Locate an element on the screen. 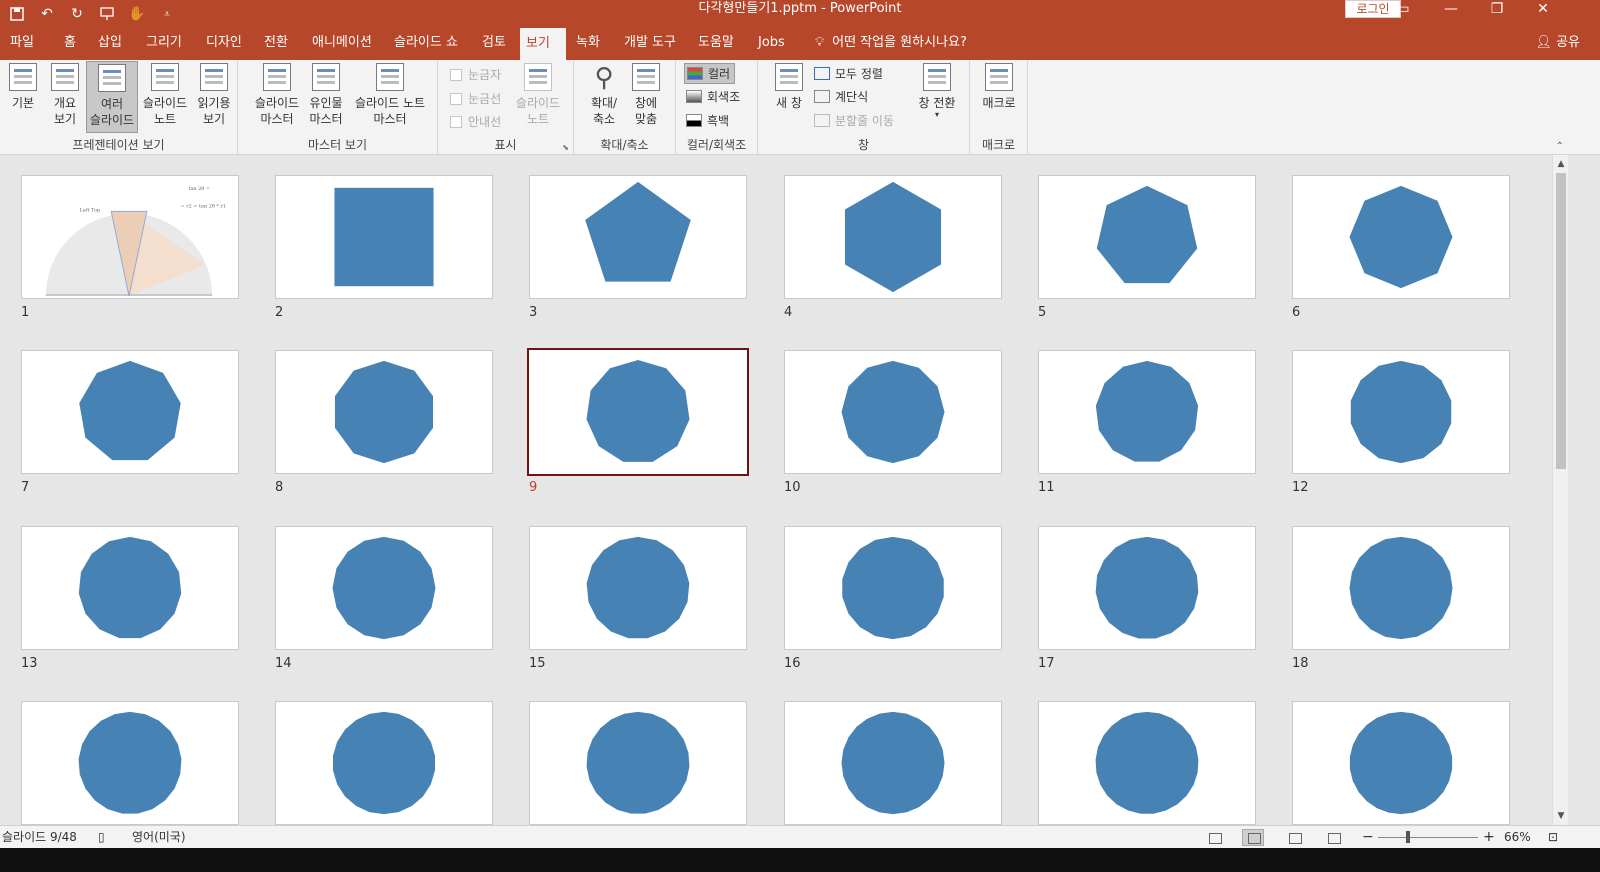 The width and height of the screenshot is (1600, 872). restore-icon: ❐ is located at coordinates (1497, 11).